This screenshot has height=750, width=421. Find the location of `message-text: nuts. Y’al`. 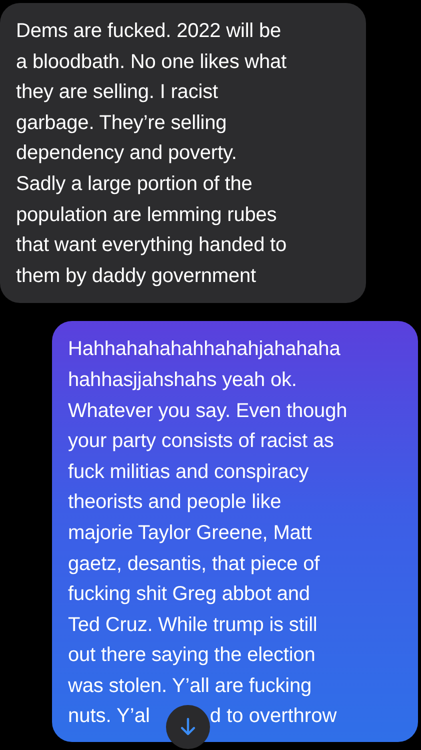

message-text: nuts. Y’al is located at coordinates (109, 717).